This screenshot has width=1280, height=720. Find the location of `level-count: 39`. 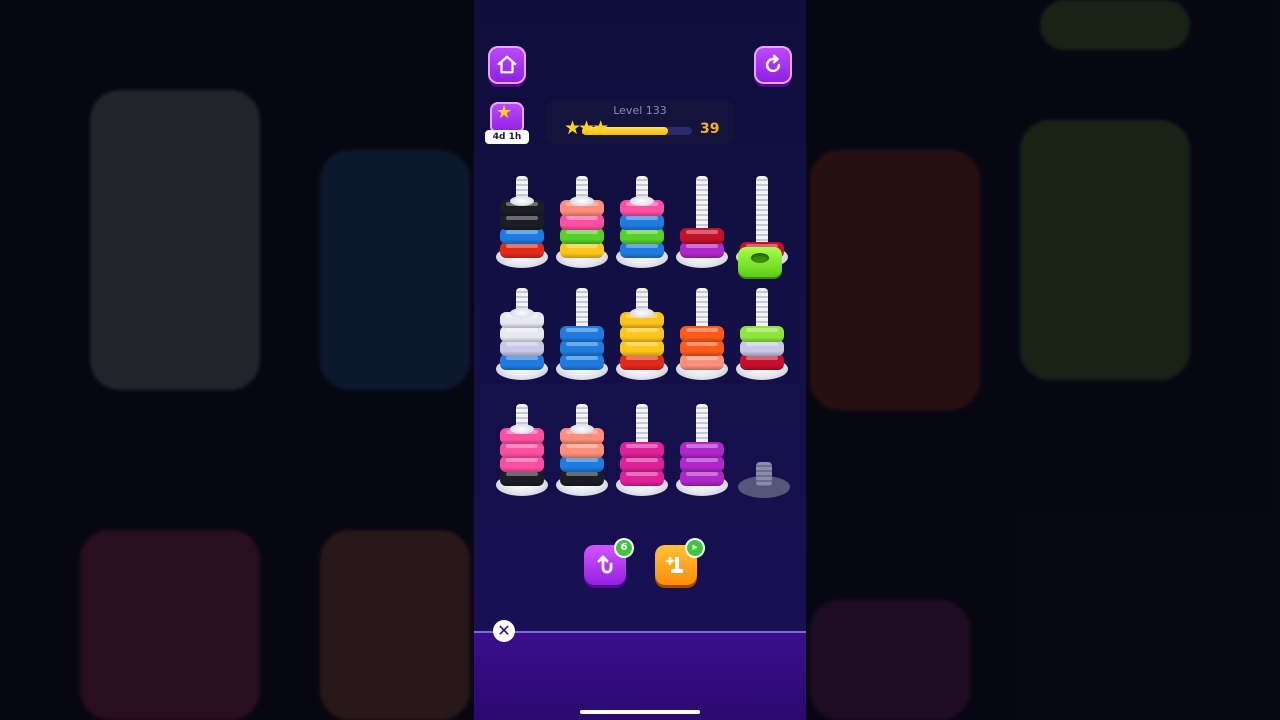

level-count: 39 is located at coordinates (710, 129).